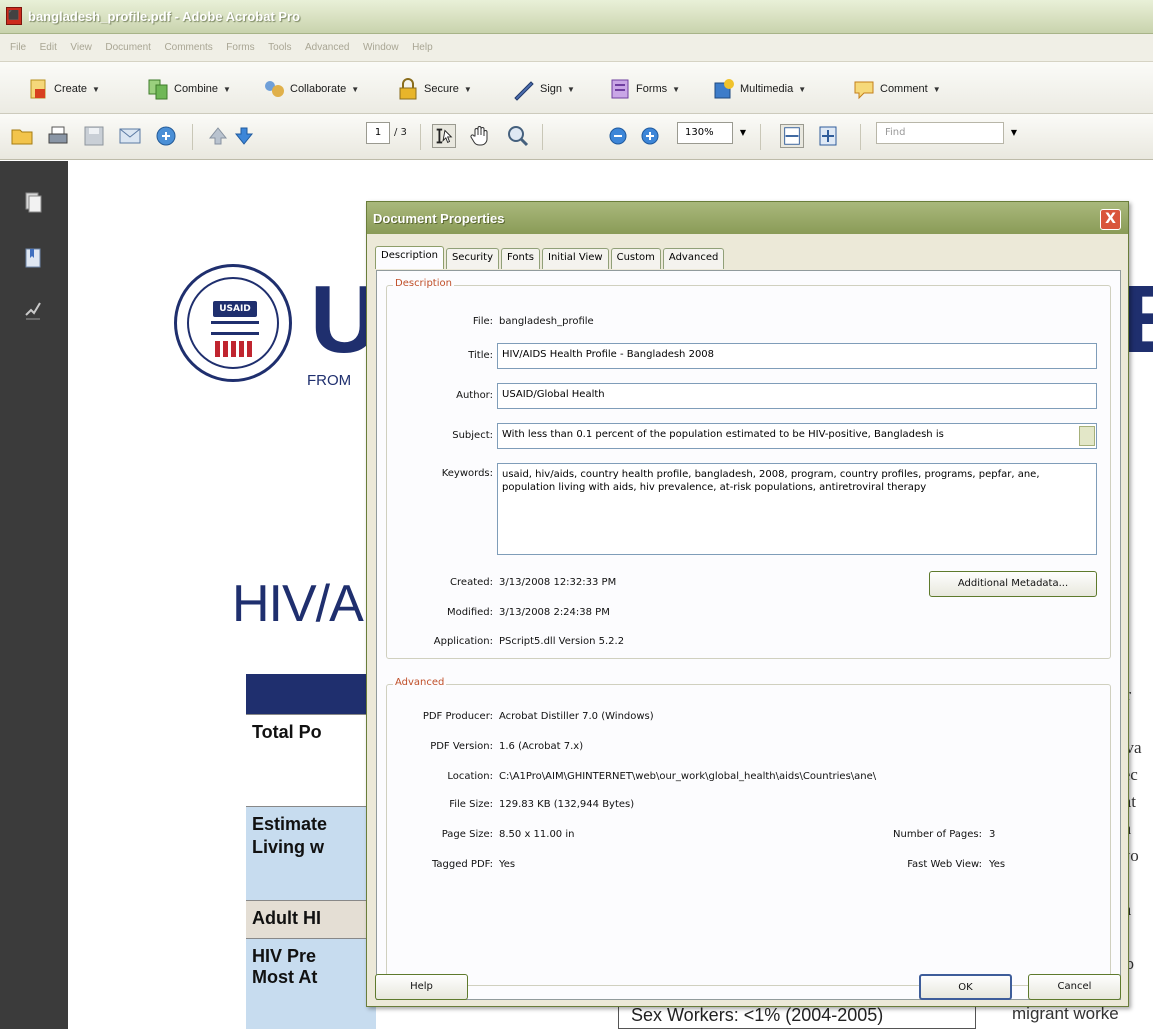  What do you see at coordinates (575, 258) in the screenshot?
I see `tab-initial-view: Initial View` at bounding box center [575, 258].